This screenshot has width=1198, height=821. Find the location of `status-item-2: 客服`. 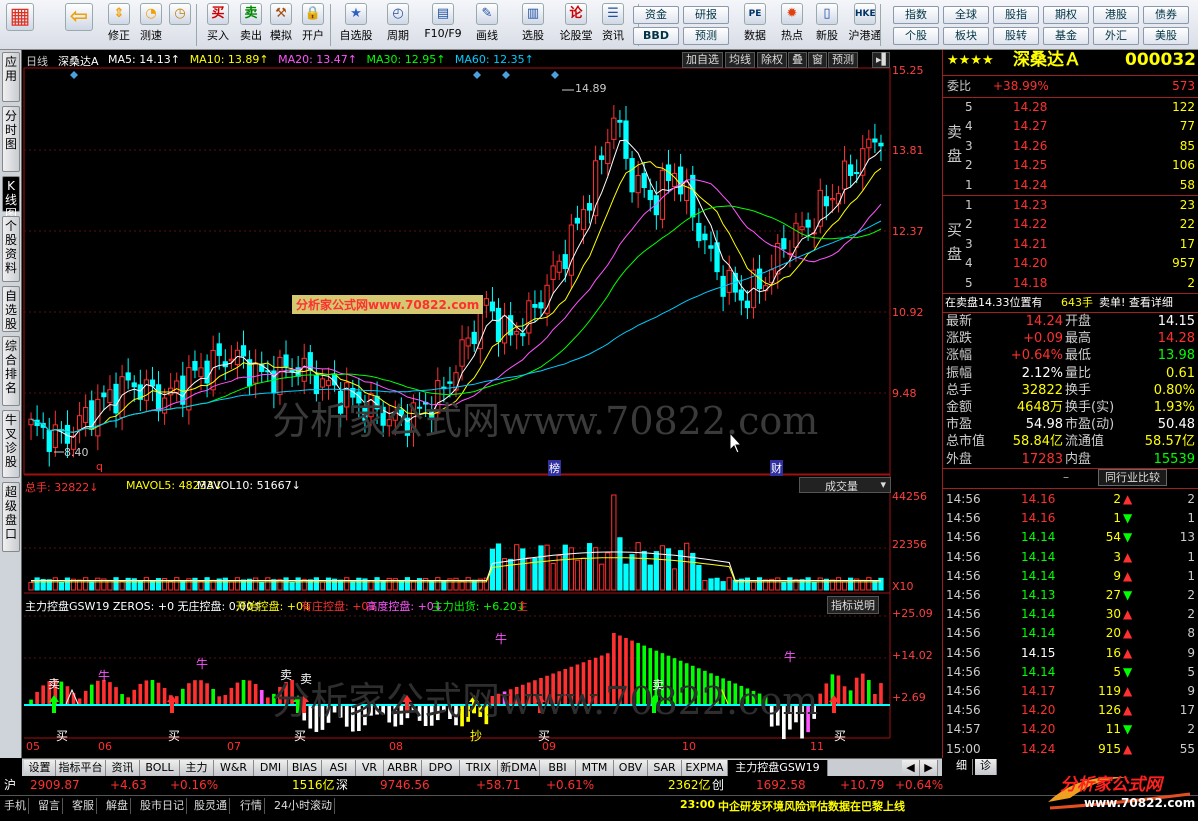

status-item-2: 客服 is located at coordinates (83, 806).